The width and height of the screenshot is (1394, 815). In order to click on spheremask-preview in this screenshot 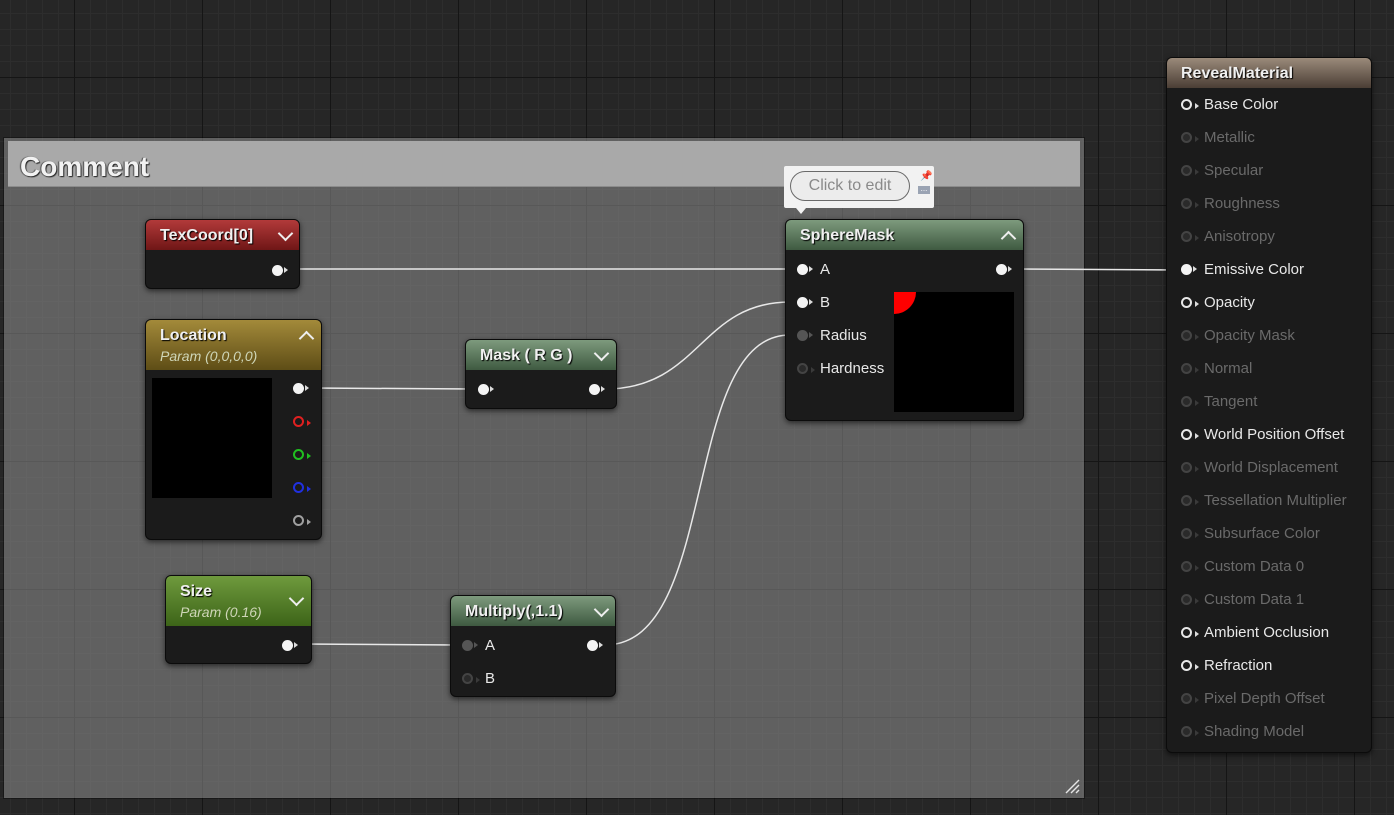, I will do `click(954, 352)`.